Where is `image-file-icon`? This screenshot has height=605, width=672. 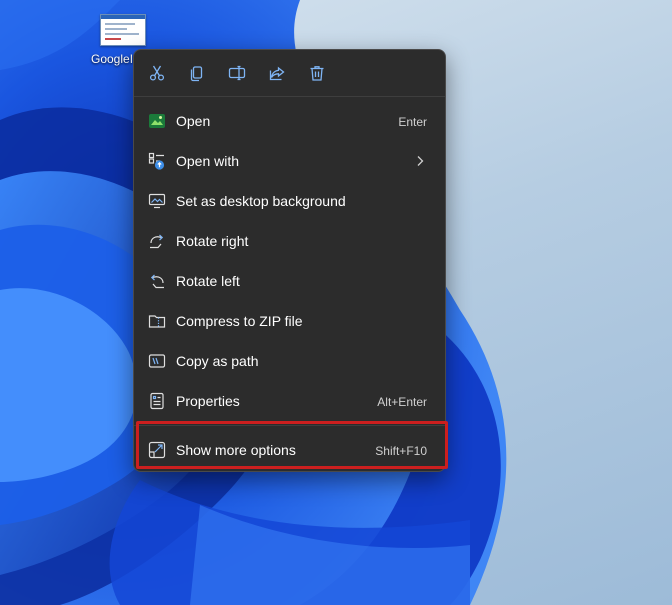
image-file-icon is located at coordinates (123, 30).